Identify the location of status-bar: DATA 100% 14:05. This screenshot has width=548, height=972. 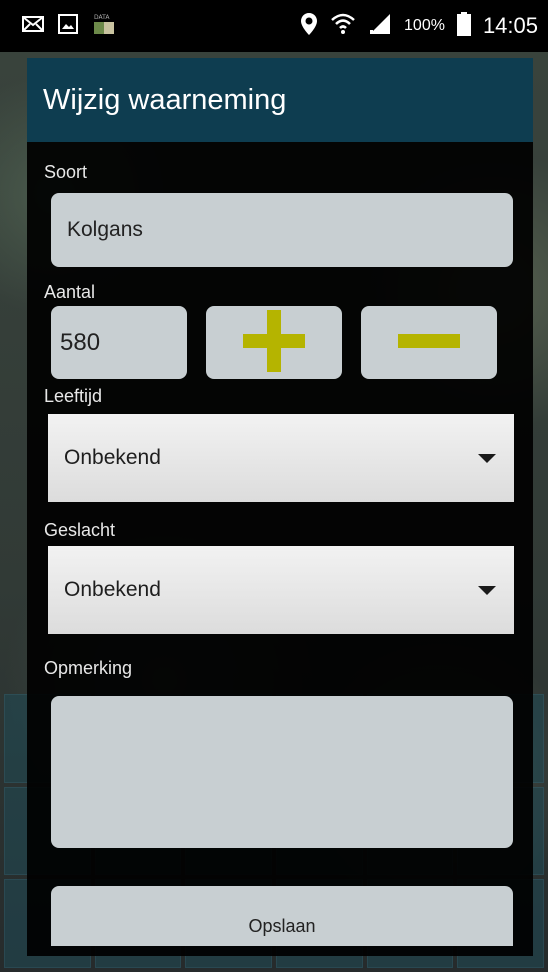
(274, 26).